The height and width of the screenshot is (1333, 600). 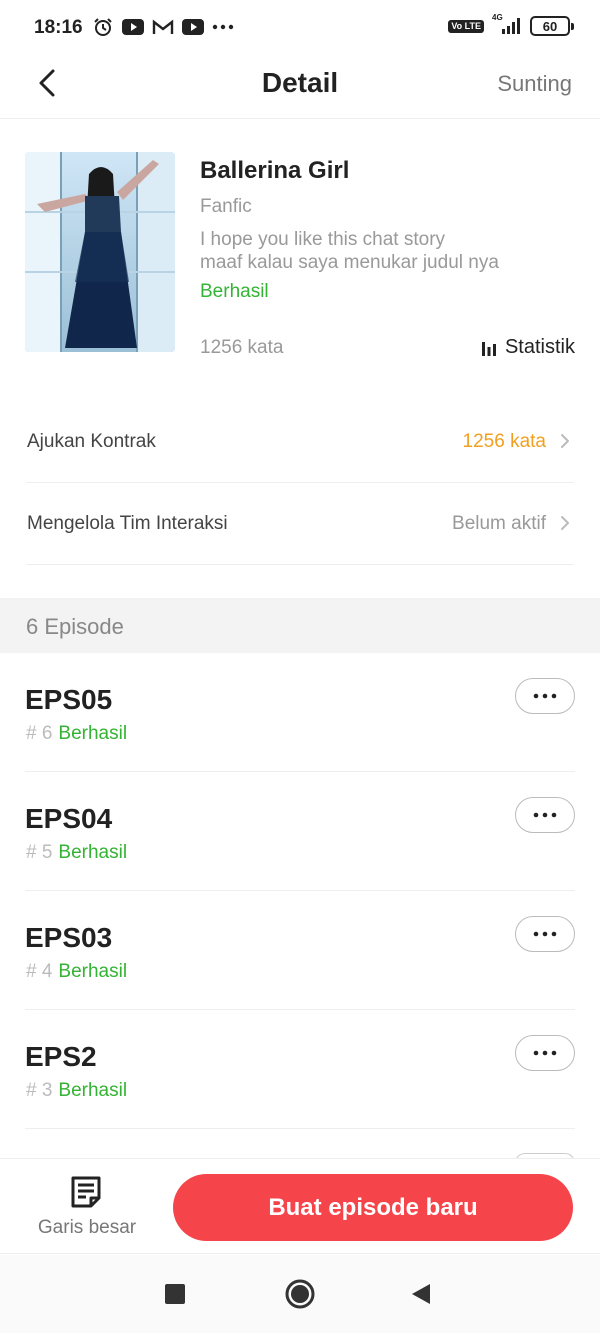 I want to click on status-system-icons: Vo LTE 4G 60, so click(x=511, y=24).